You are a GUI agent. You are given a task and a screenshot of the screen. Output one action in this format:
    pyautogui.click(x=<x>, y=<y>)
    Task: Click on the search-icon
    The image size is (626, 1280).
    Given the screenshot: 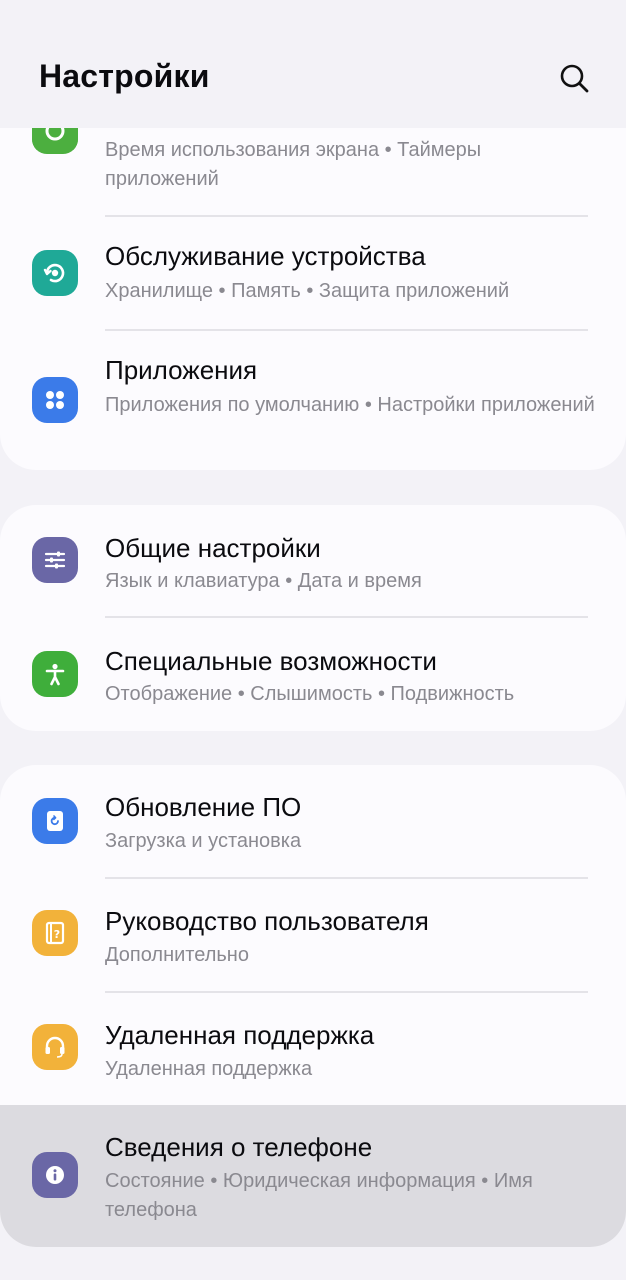 What is the action you would take?
    pyautogui.click(x=574, y=78)
    